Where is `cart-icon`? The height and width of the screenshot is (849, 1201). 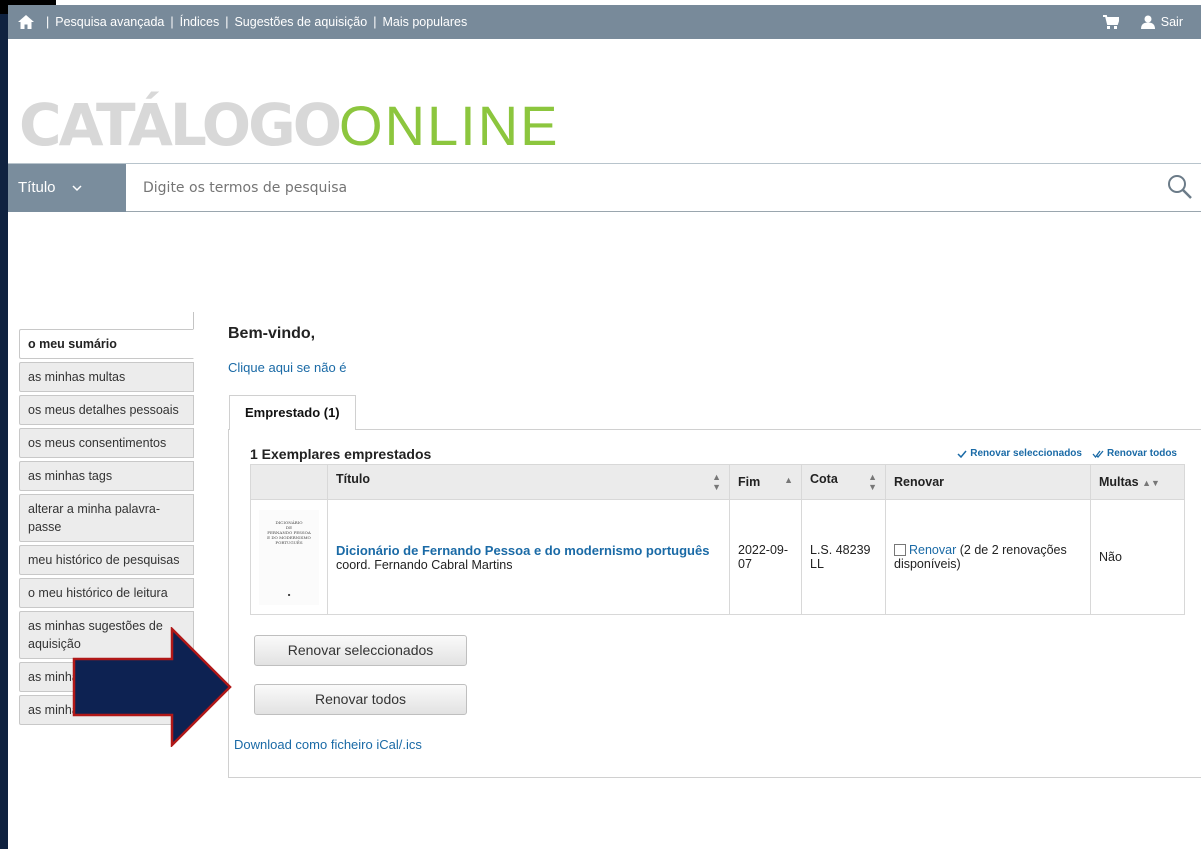
cart-icon is located at coordinates (1110, 22).